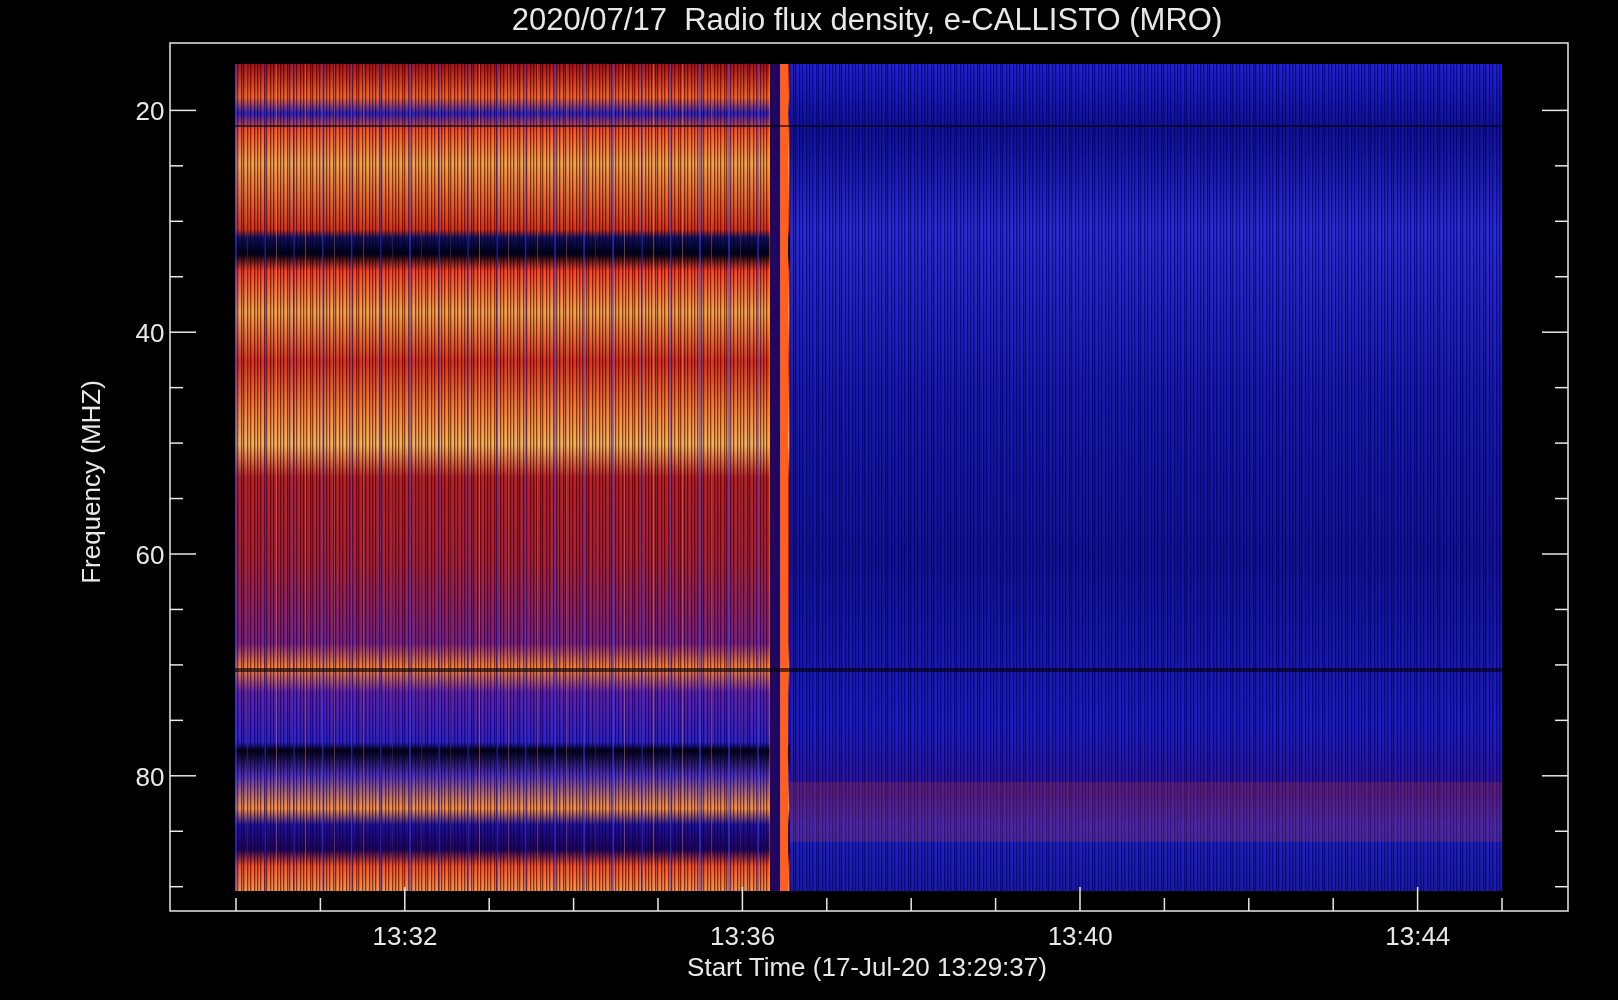 This screenshot has height=1000, width=1618. Describe the element at coordinates (150, 555) in the screenshot. I see `y-tick-label: 60` at that location.